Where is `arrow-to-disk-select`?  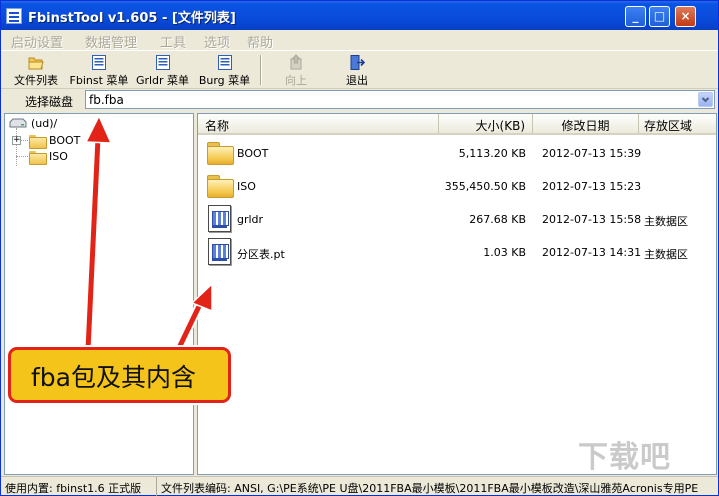
arrow-to-disk-select is located at coordinates (98, 232).